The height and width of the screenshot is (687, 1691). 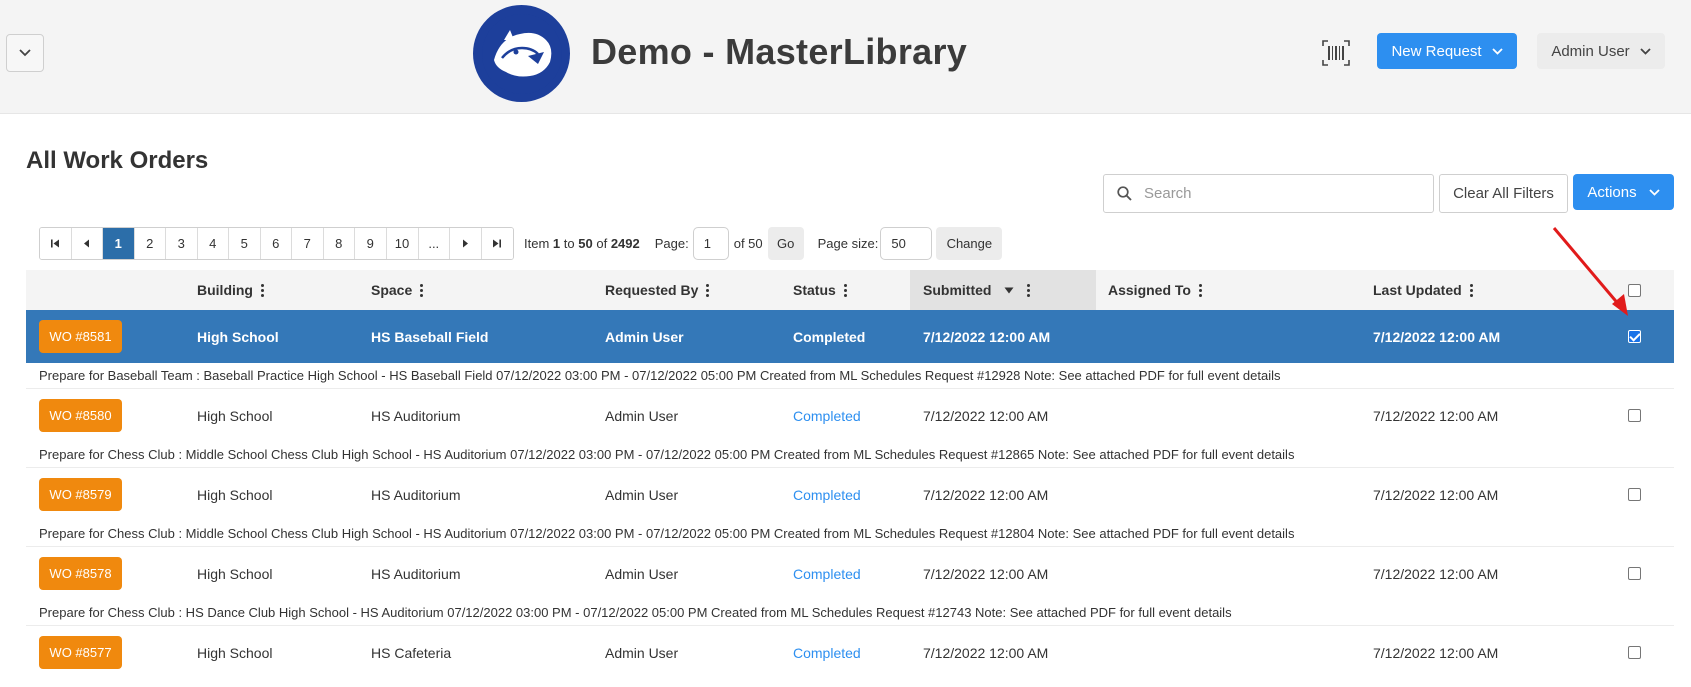 What do you see at coordinates (225, 290) in the screenshot?
I see `column-label: Building` at bounding box center [225, 290].